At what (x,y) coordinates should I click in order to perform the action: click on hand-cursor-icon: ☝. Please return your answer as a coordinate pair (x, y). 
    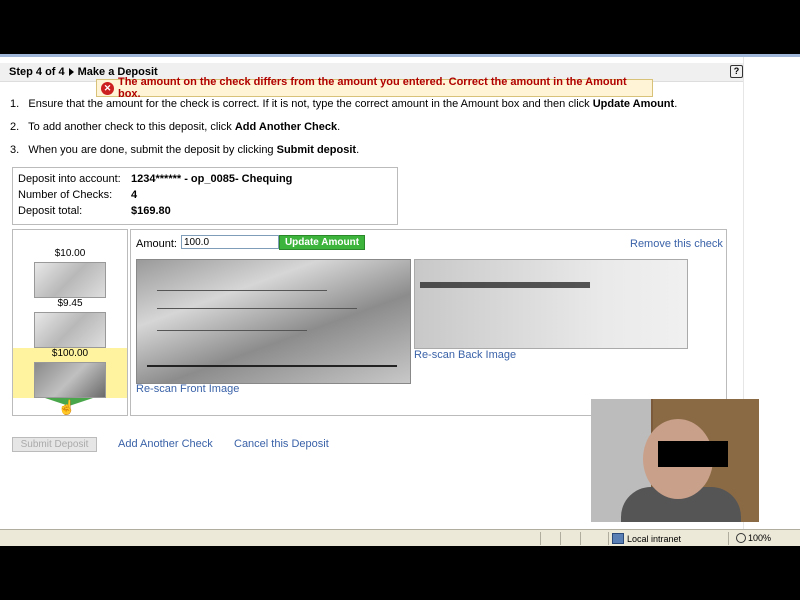
    Looking at the image, I should click on (67, 407).